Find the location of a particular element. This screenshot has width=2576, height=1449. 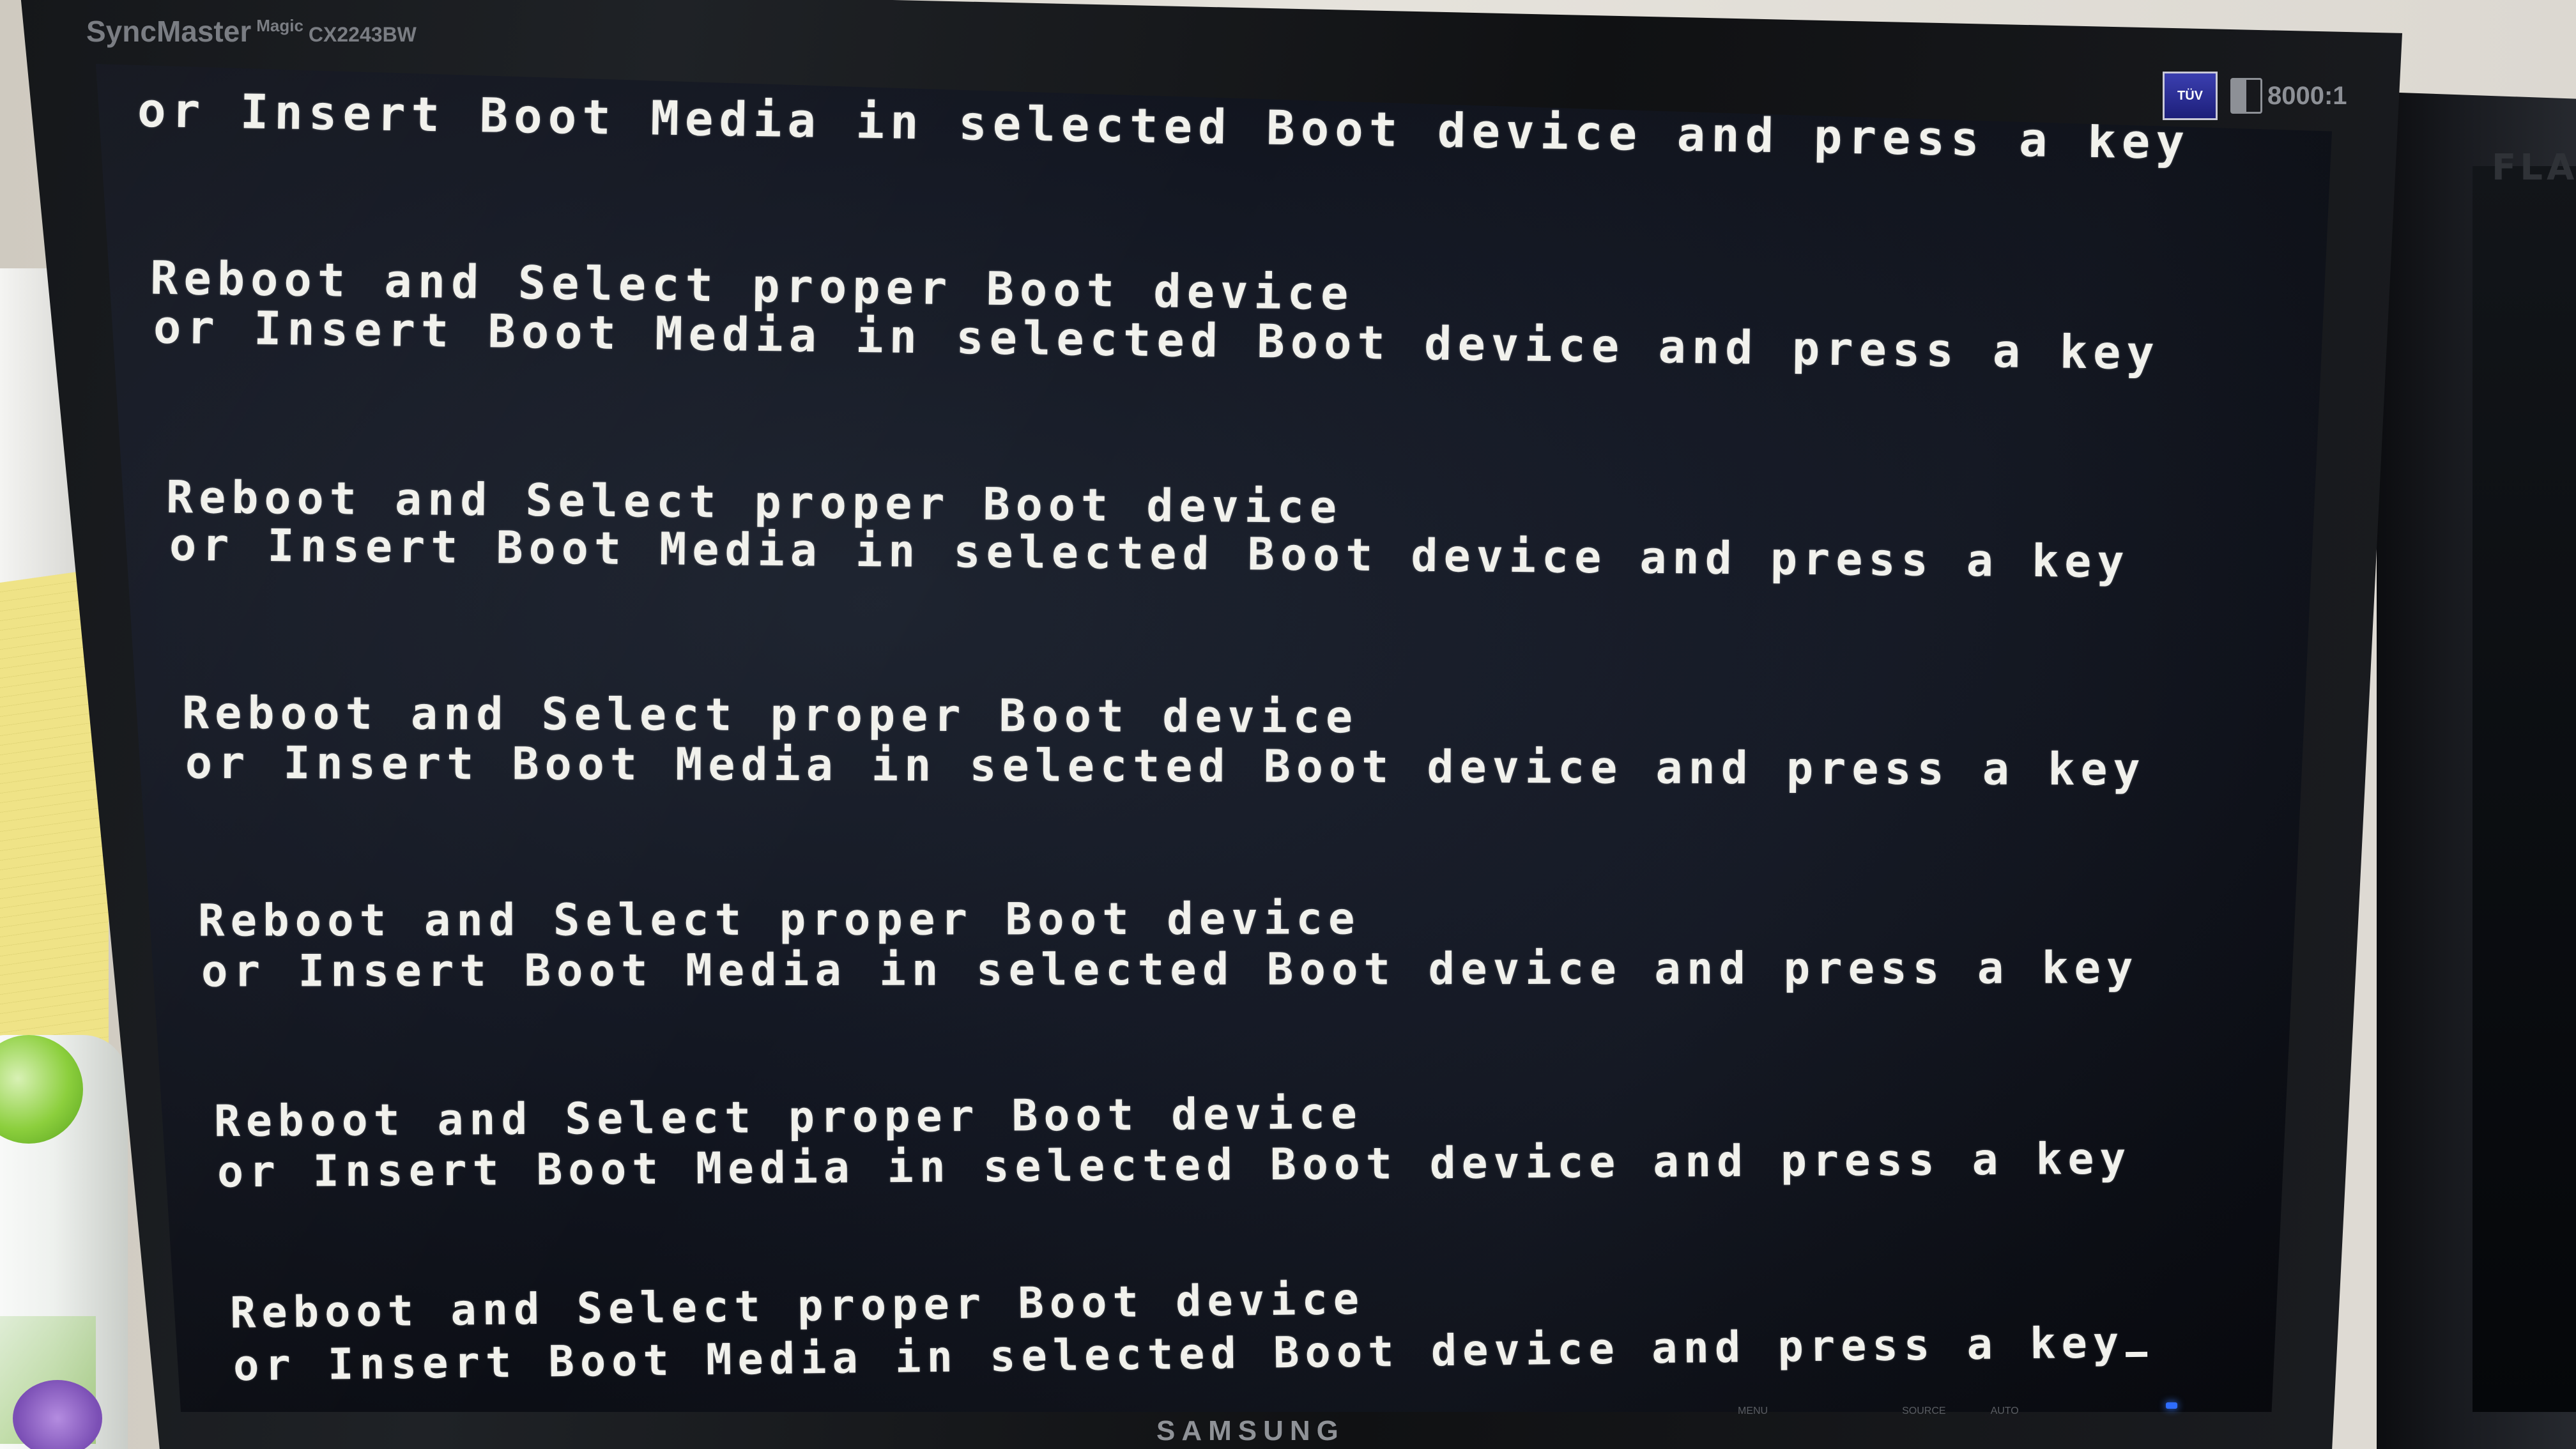

contrast-badge: 8000:1 is located at coordinates (2288, 96).